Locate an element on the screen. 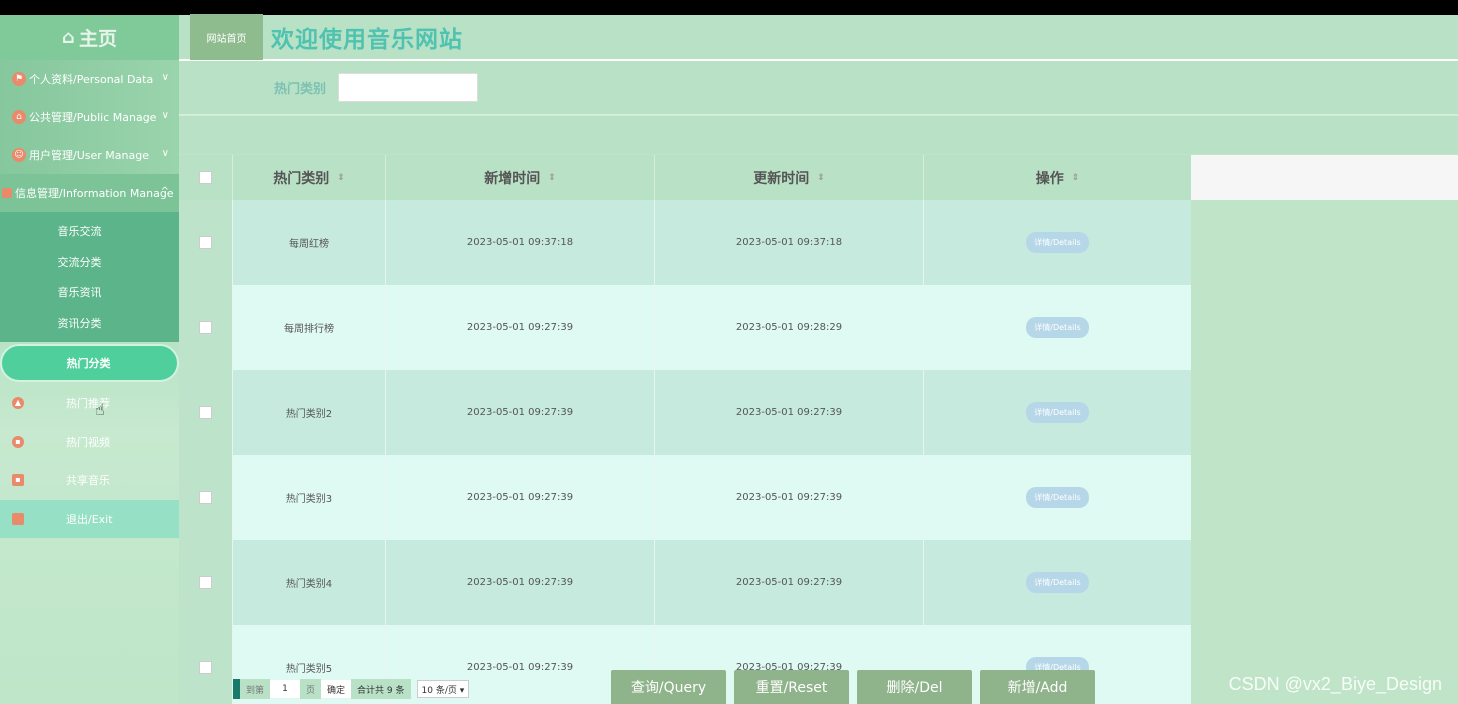 This screenshot has height=704, width=1458. sidebar-item-hot-video: ▪ 热门视频 is located at coordinates (89, 442).